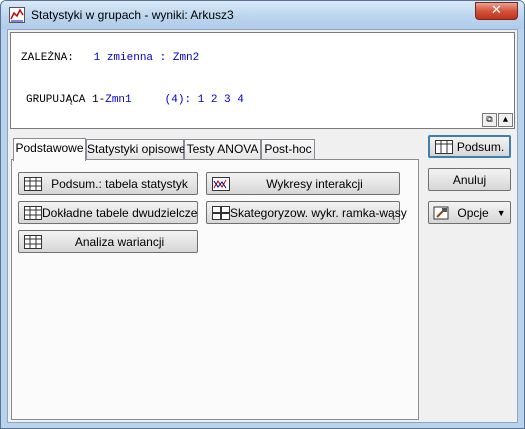  Describe the element at coordinates (132, 15) in the screenshot. I see `window-title: Statystyki w grupach - wyniki: Arkusz3` at that location.